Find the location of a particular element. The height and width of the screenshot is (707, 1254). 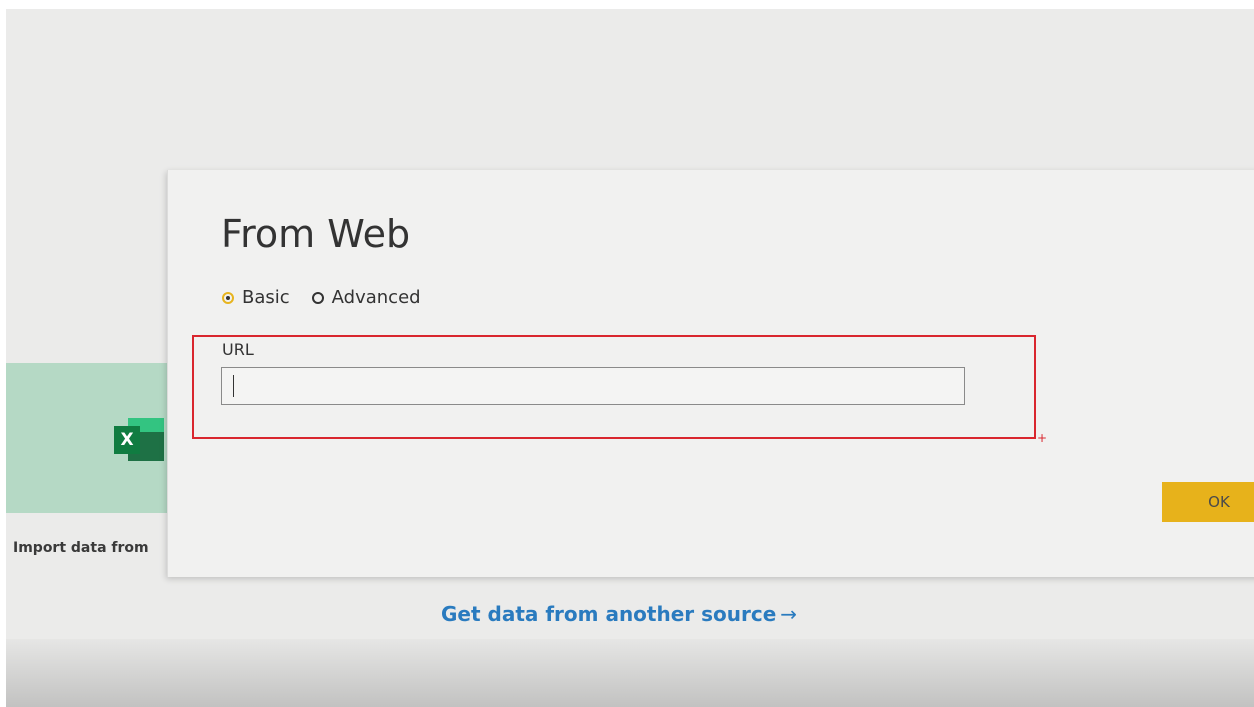

mode-radio-group: Basic Advanced is located at coordinates (332, 297).